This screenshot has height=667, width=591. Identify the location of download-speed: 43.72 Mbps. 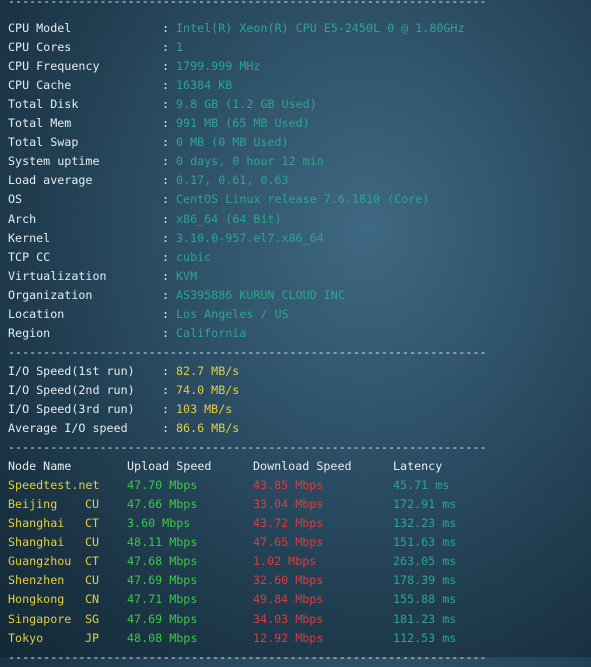
(288, 523).